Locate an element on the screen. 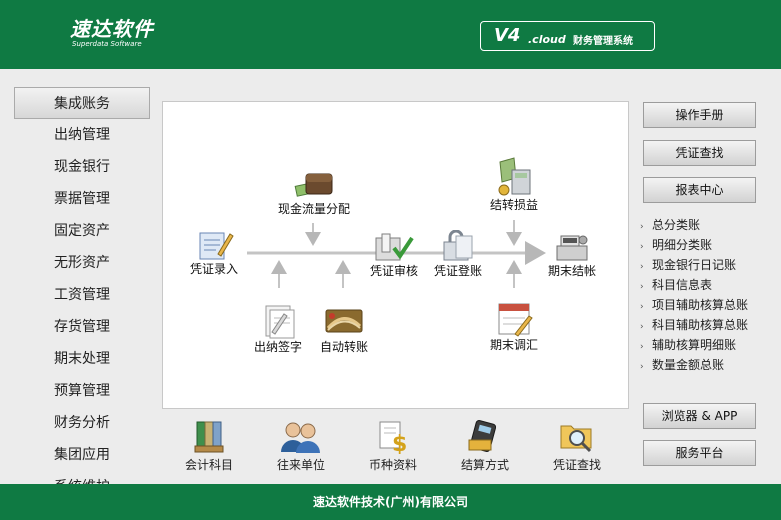 This screenshot has height=520, width=781. audit-check-icon is located at coordinates (394, 247).